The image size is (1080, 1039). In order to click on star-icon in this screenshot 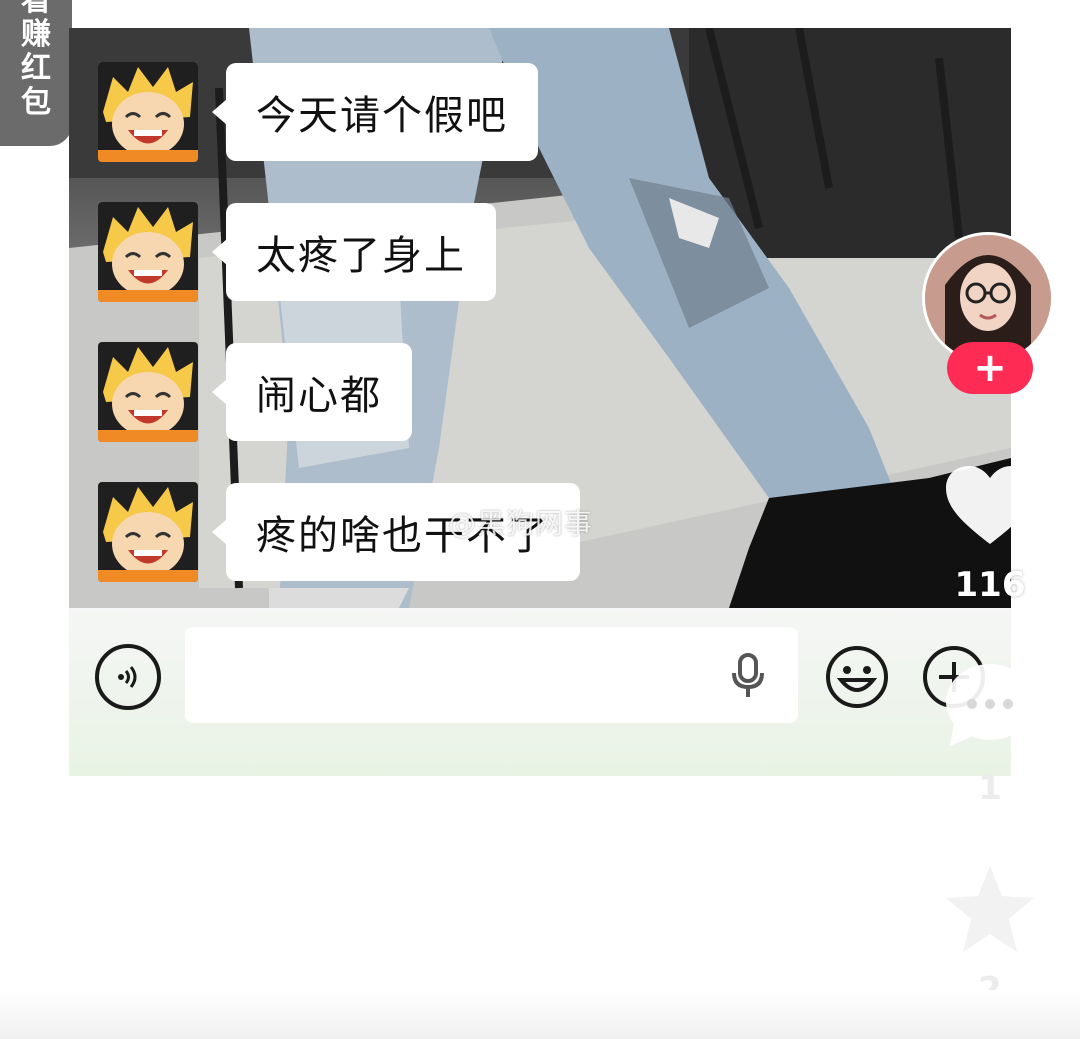, I will do `click(990, 909)`.